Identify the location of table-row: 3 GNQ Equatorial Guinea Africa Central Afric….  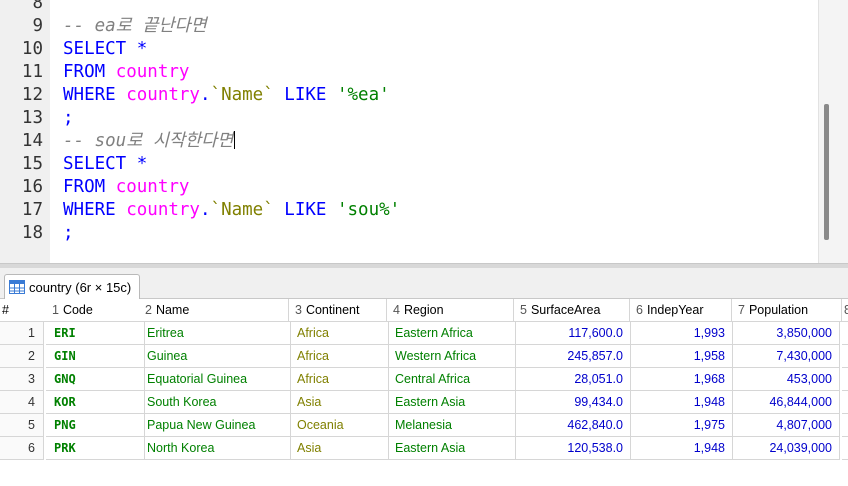
(424, 379).